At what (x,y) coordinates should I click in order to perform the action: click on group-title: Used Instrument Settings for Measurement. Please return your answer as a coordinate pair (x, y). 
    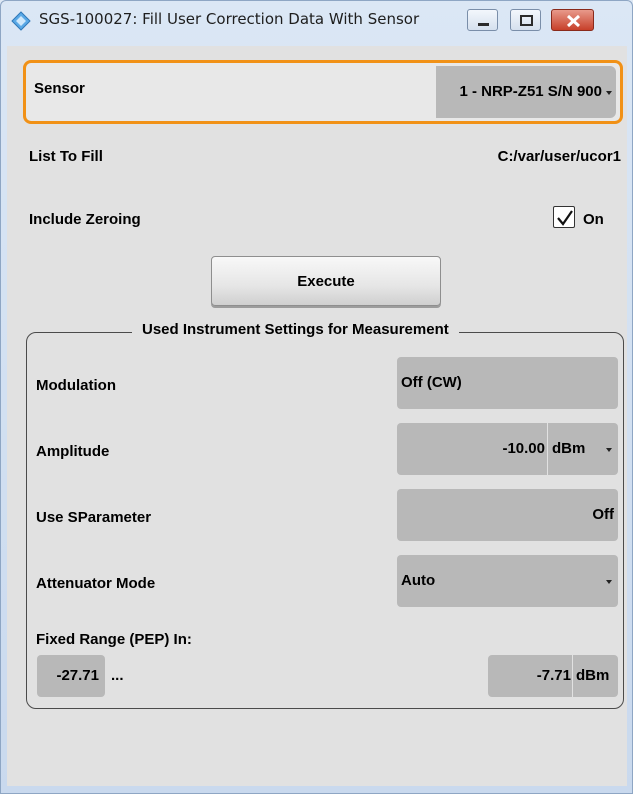
    Looking at the image, I should click on (295, 329).